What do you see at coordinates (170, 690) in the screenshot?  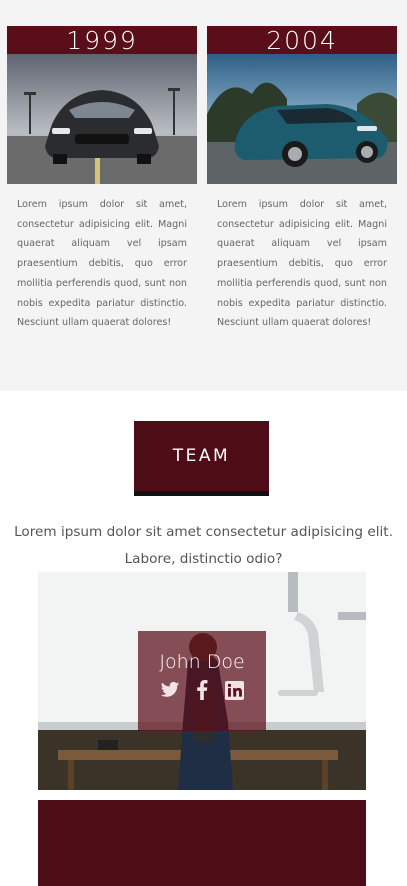 I see `twitter-icon` at bounding box center [170, 690].